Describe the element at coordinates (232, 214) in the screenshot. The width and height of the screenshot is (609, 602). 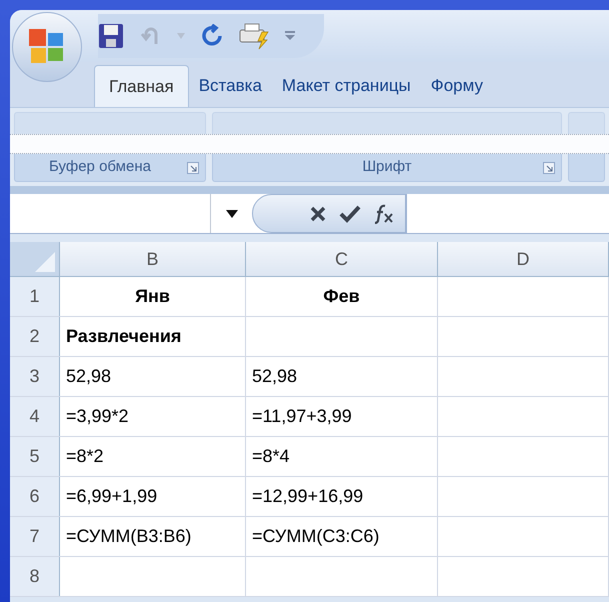
I see `caret-icon` at that location.